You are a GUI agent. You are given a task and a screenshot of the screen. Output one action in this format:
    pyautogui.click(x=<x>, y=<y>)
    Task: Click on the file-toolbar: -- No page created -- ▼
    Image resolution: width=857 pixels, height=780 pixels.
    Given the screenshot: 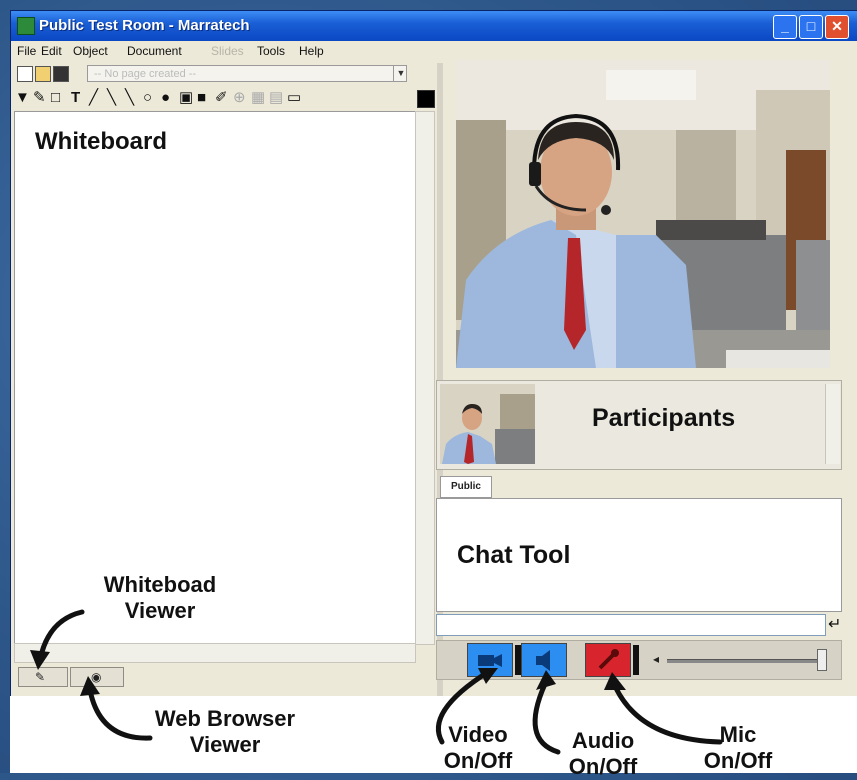 What is the action you would take?
    pyautogui.click(x=226, y=74)
    